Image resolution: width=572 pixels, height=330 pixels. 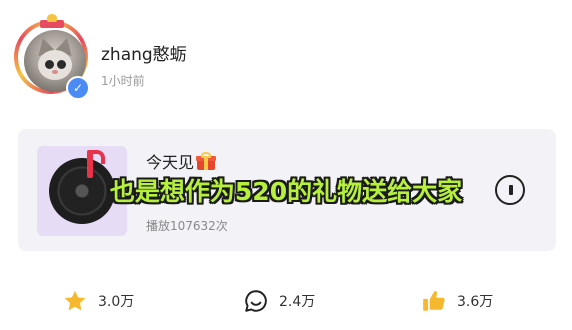 I want to click on comment-button: 2.4万, so click(x=279, y=301).